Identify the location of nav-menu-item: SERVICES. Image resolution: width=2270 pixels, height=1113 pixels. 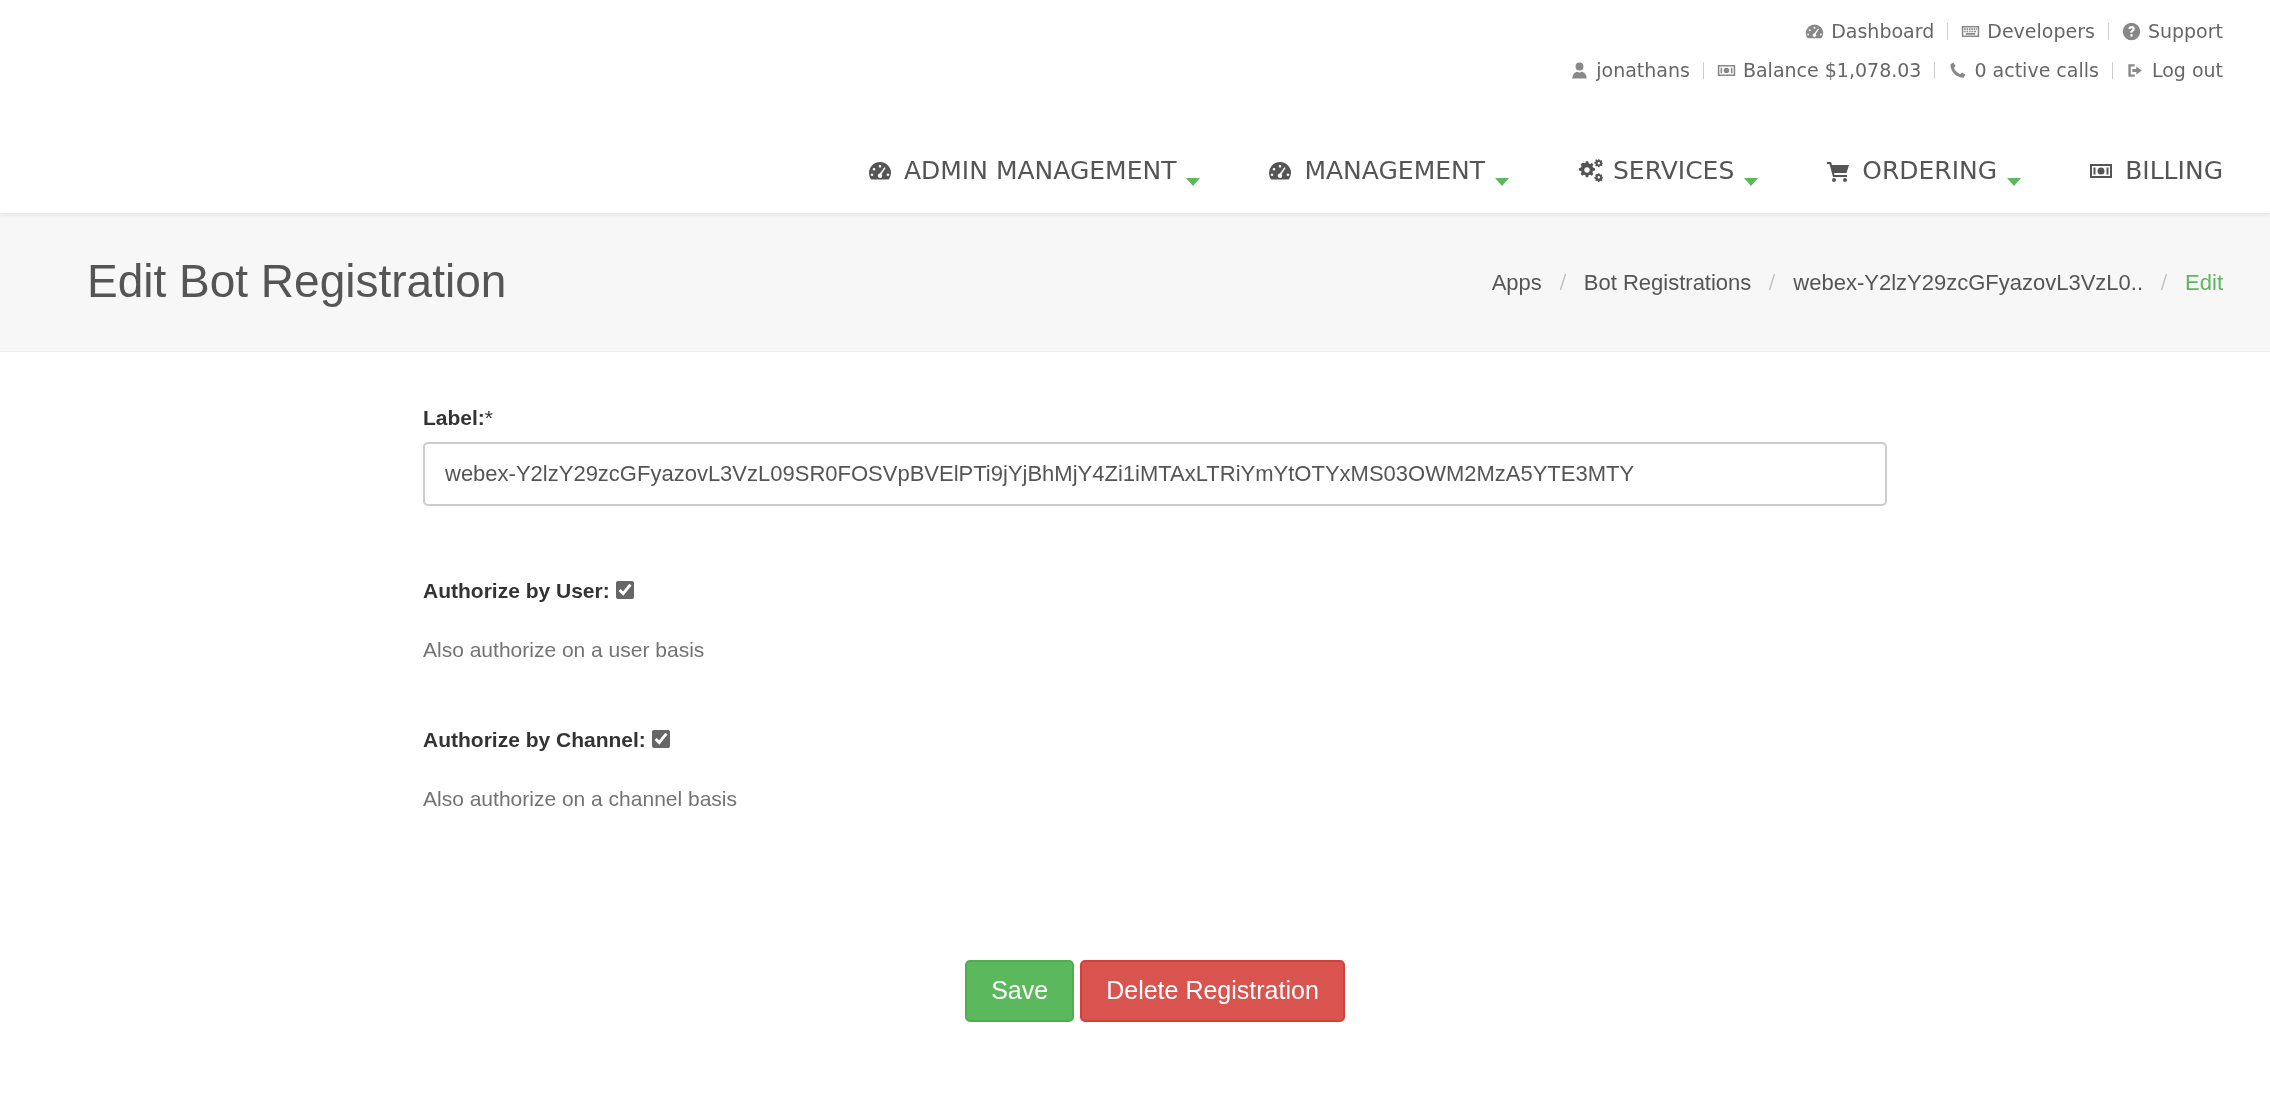
(1634, 171).